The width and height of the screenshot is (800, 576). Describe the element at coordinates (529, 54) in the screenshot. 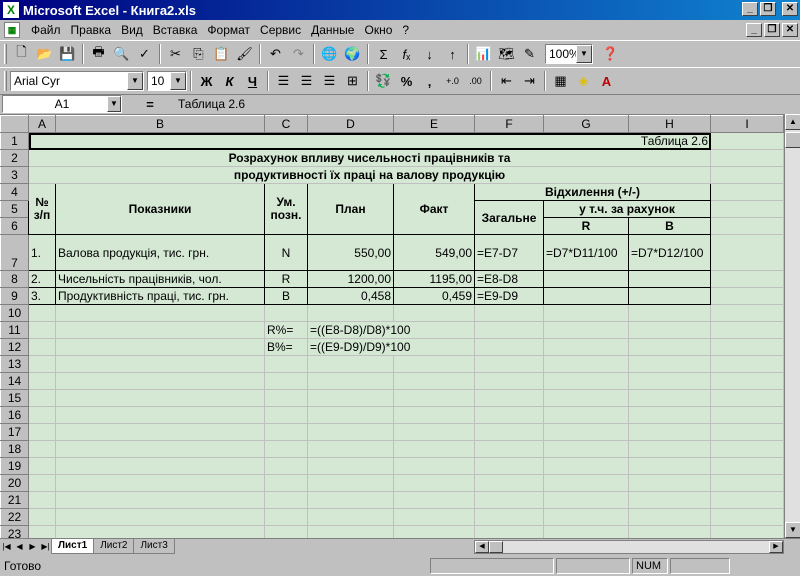

I see `drawing-icon: ✎` at that location.